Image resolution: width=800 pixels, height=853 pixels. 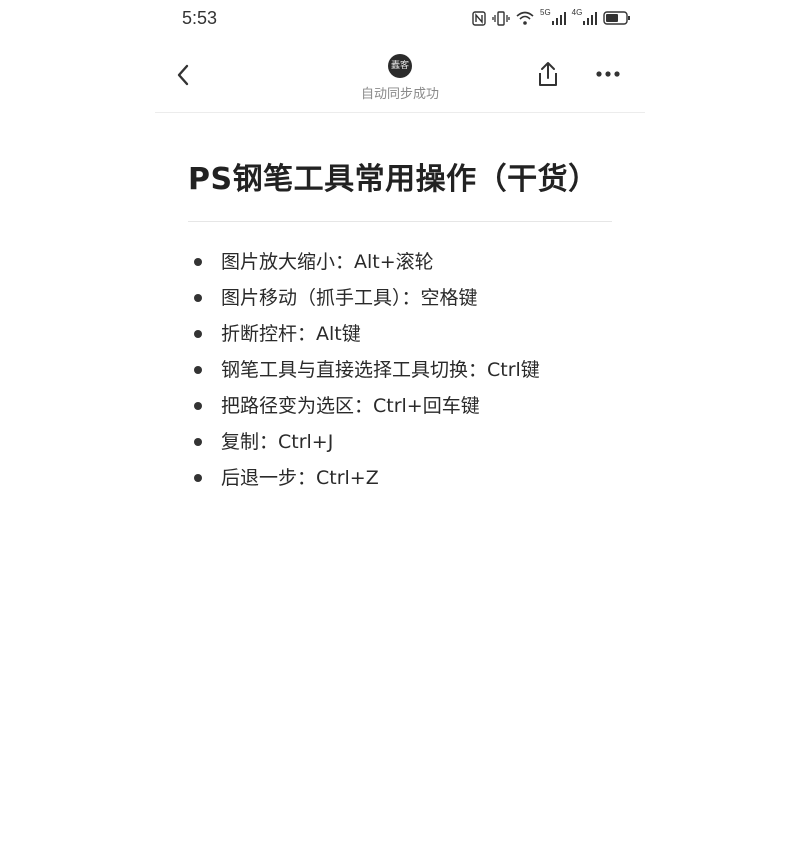 What do you see at coordinates (408, 442) in the screenshot?
I see `list-item: 复制：Ctrl+J` at bounding box center [408, 442].